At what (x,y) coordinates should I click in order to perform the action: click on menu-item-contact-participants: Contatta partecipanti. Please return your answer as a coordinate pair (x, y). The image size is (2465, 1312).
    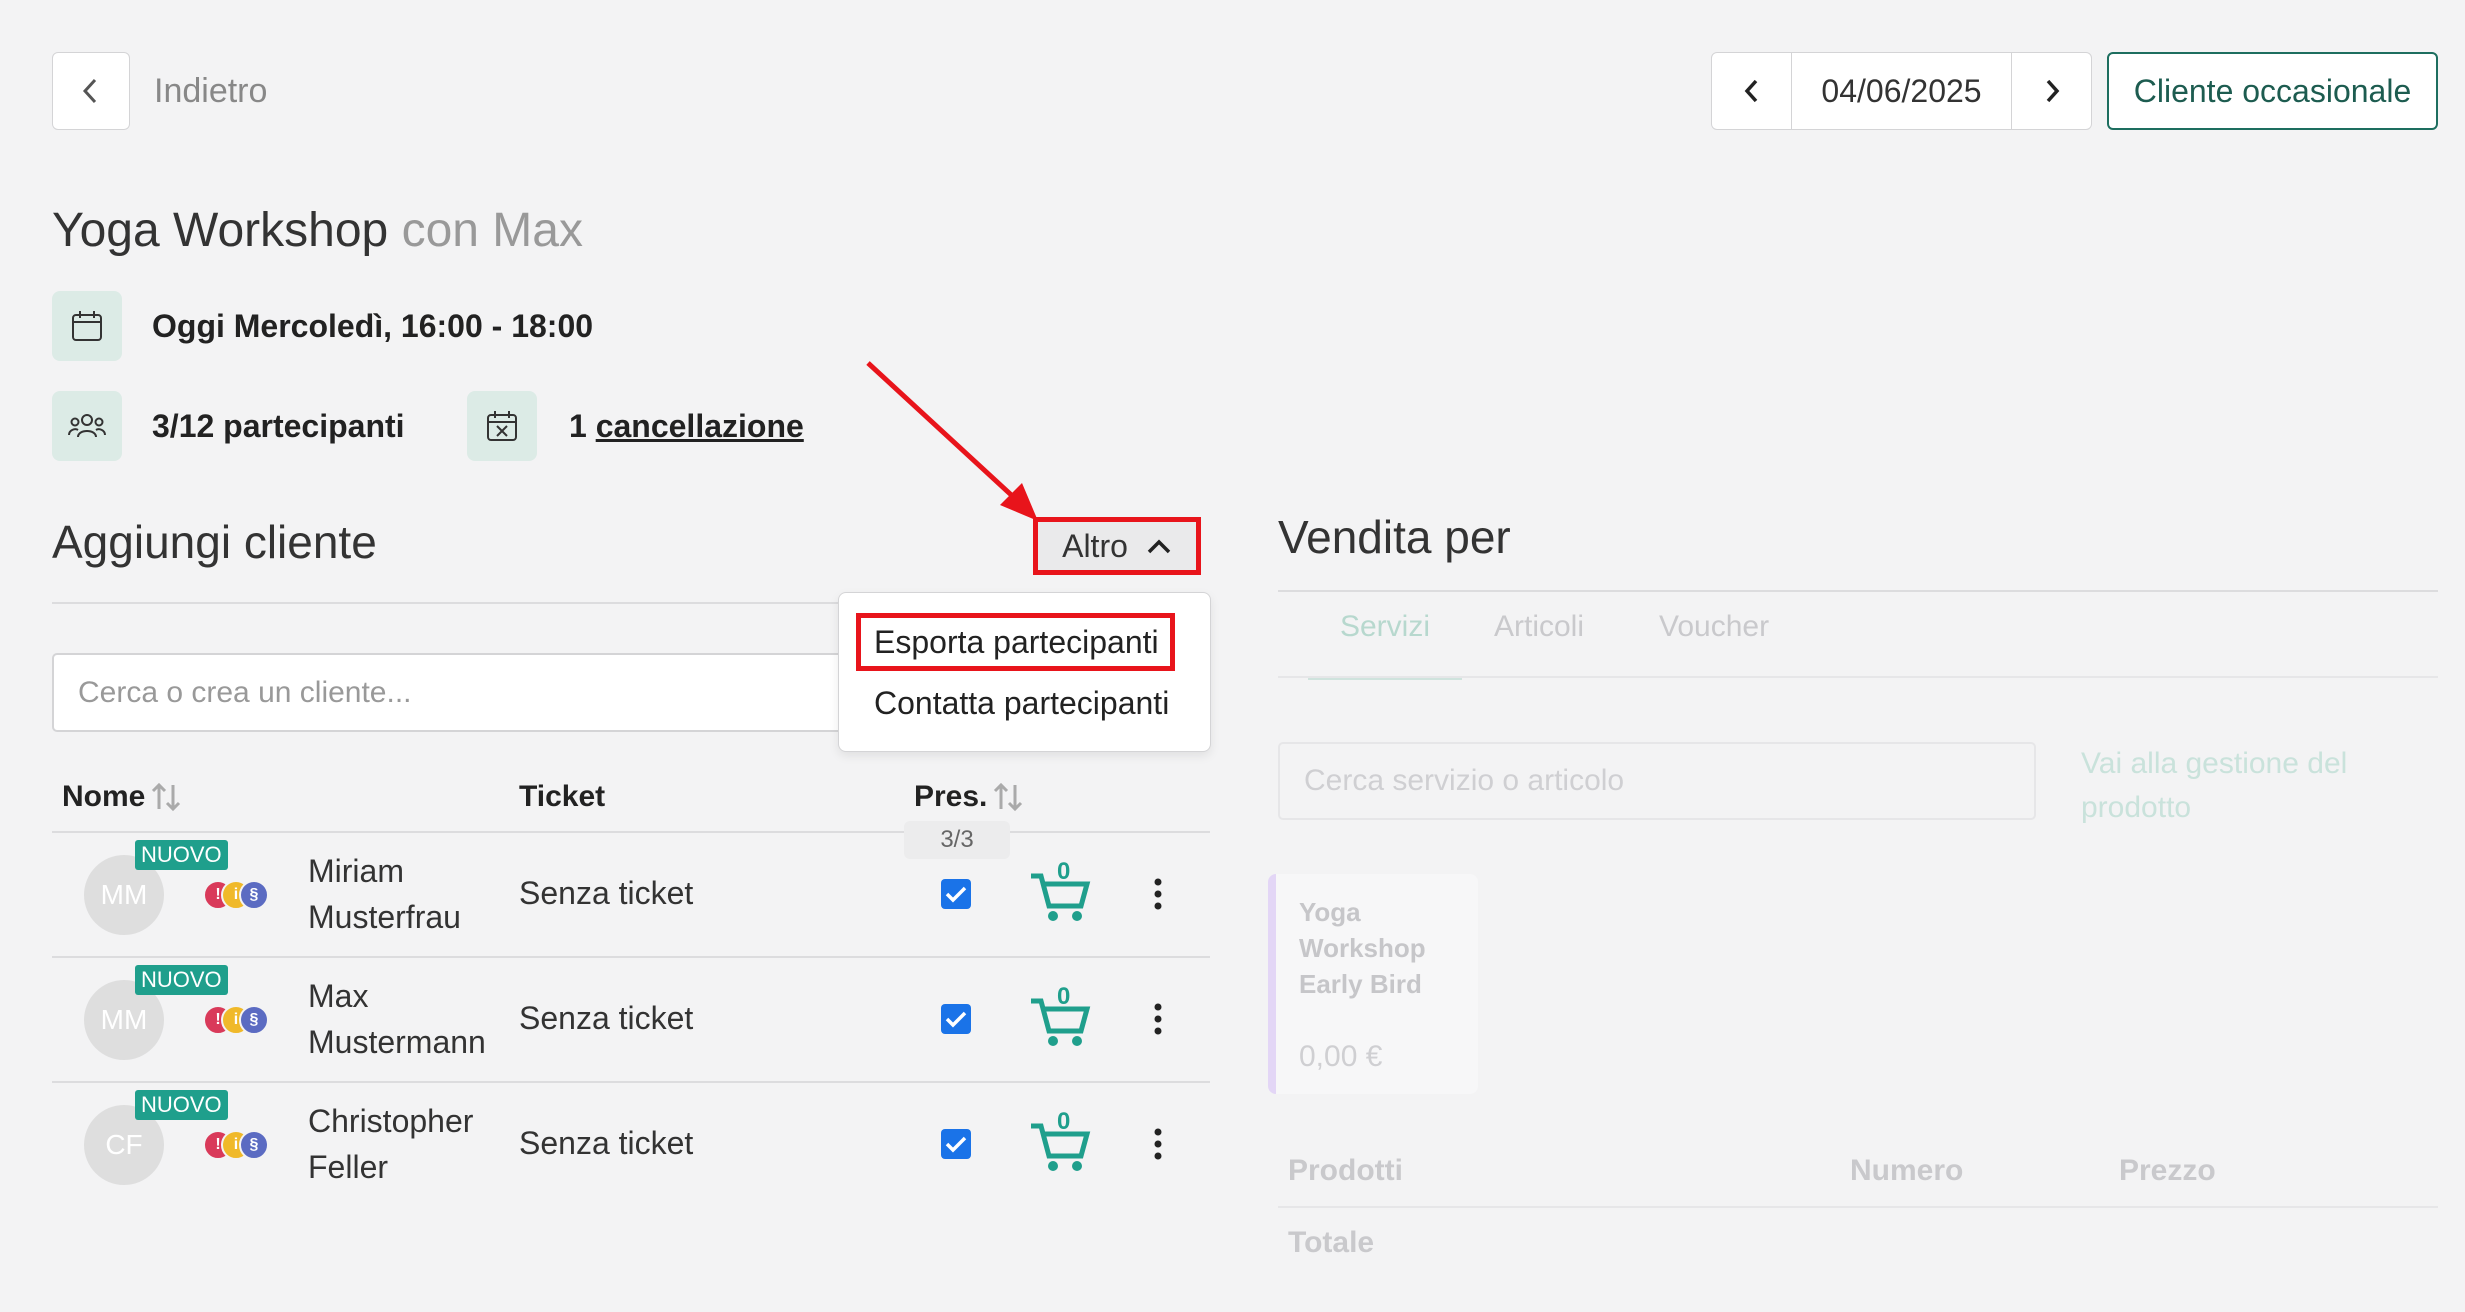
    Looking at the image, I should click on (1021, 703).